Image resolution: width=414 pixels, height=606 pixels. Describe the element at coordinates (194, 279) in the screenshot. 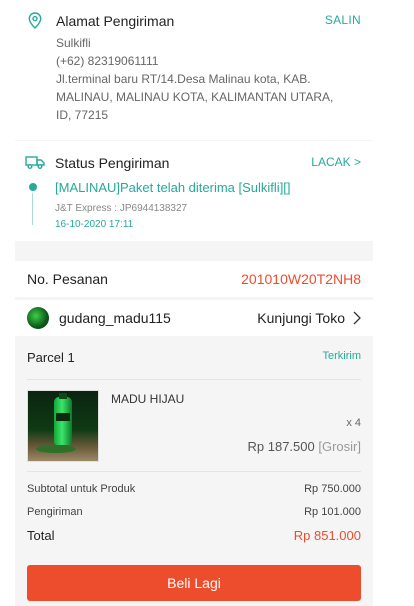

I see `order-number-row: No. Pesanan 201010W20T2NH8` at that location.